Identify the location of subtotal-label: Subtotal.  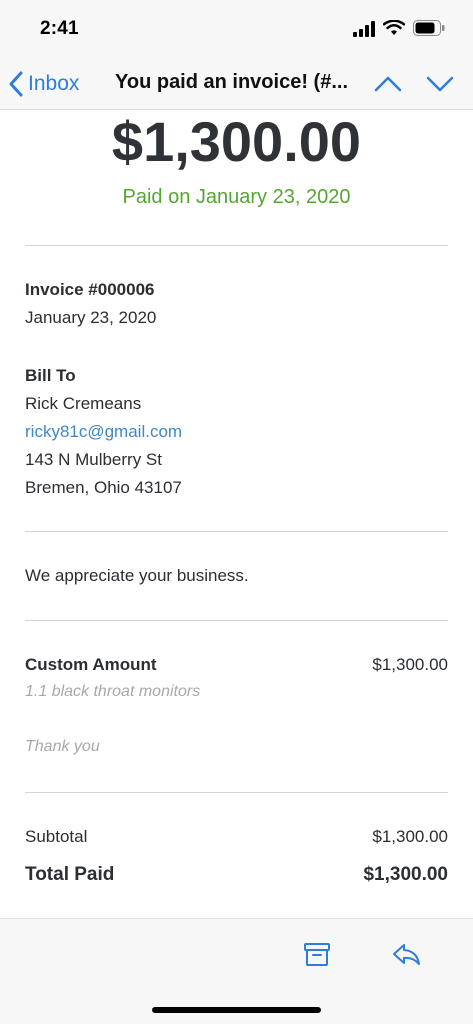
(56, 836).